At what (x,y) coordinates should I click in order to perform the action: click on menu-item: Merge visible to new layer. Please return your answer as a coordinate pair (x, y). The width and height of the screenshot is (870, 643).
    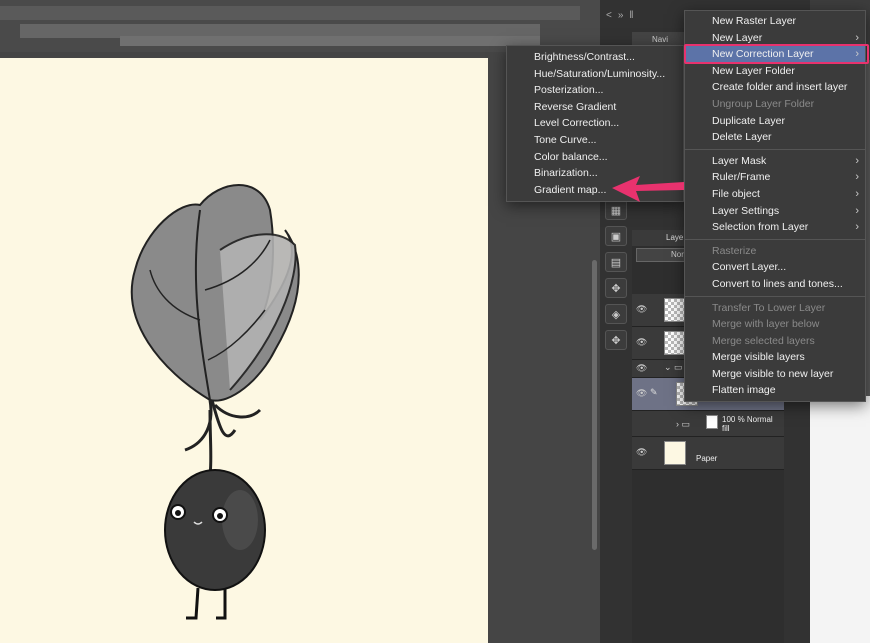
    Looking at the image, I should click on (775, 374).